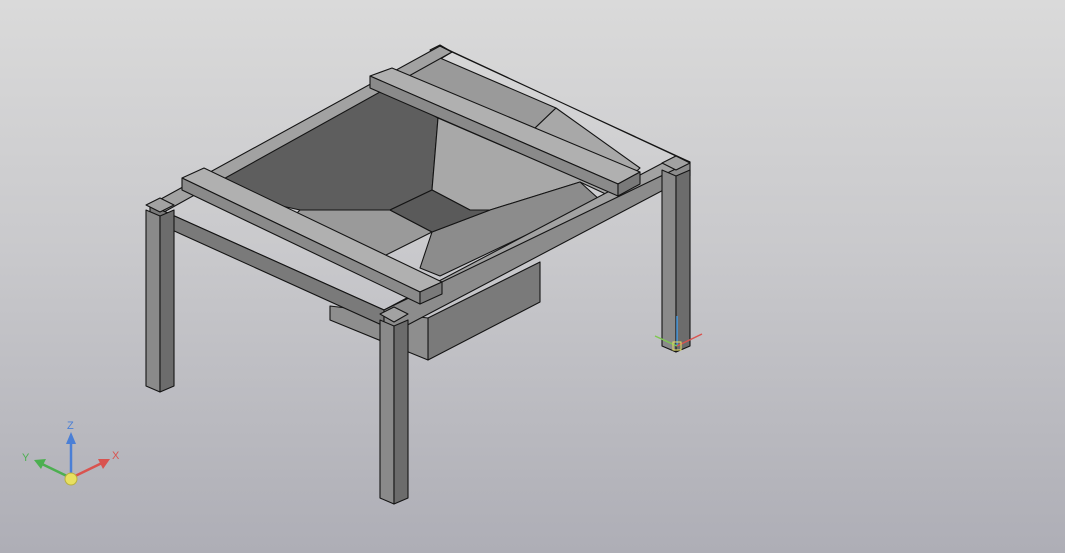 The height and width of the screenshot is (553, 1065). I want to click on leg-front-side, so click(401, 412).